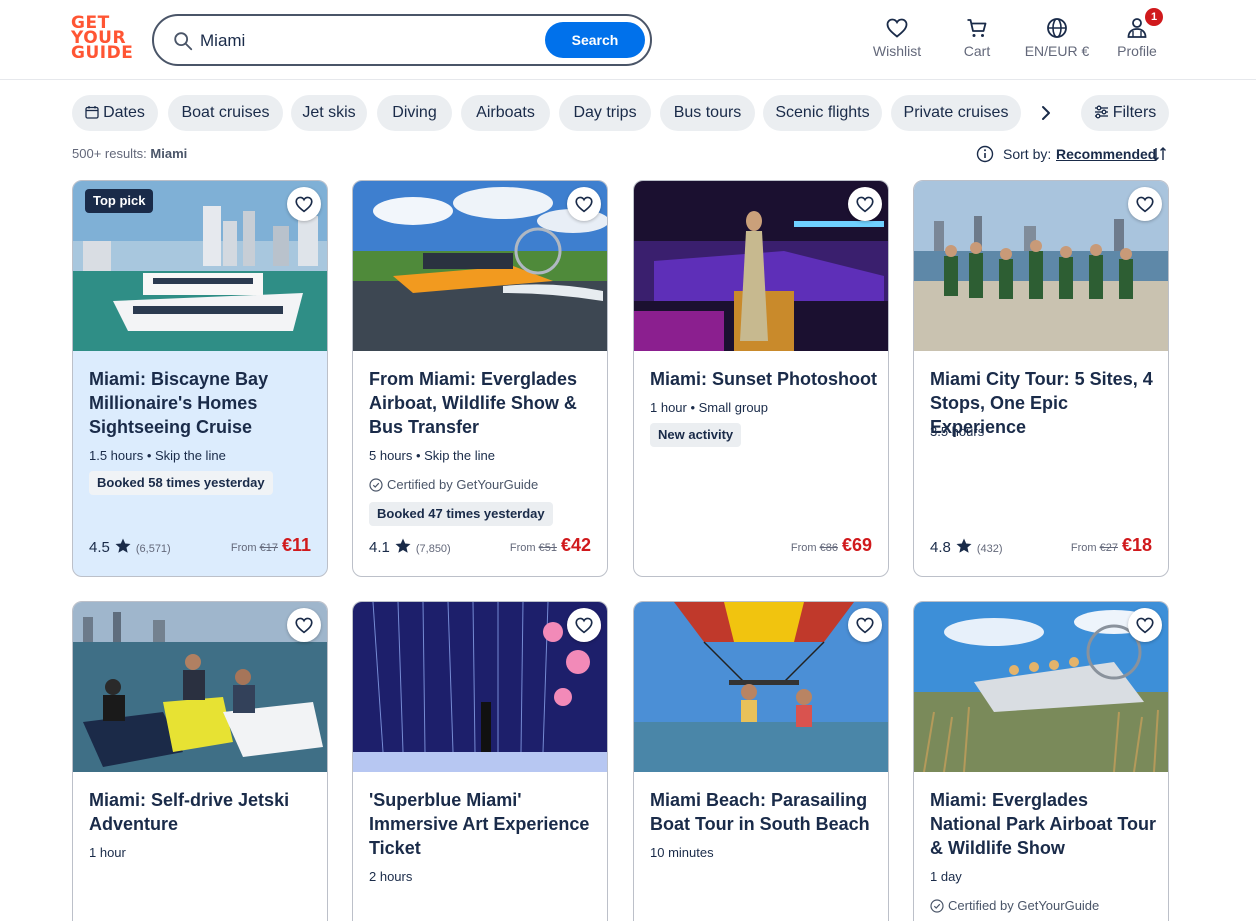 The image size is (1256, 921). I want to click on rating-value: 4.1, so click(379, 547).